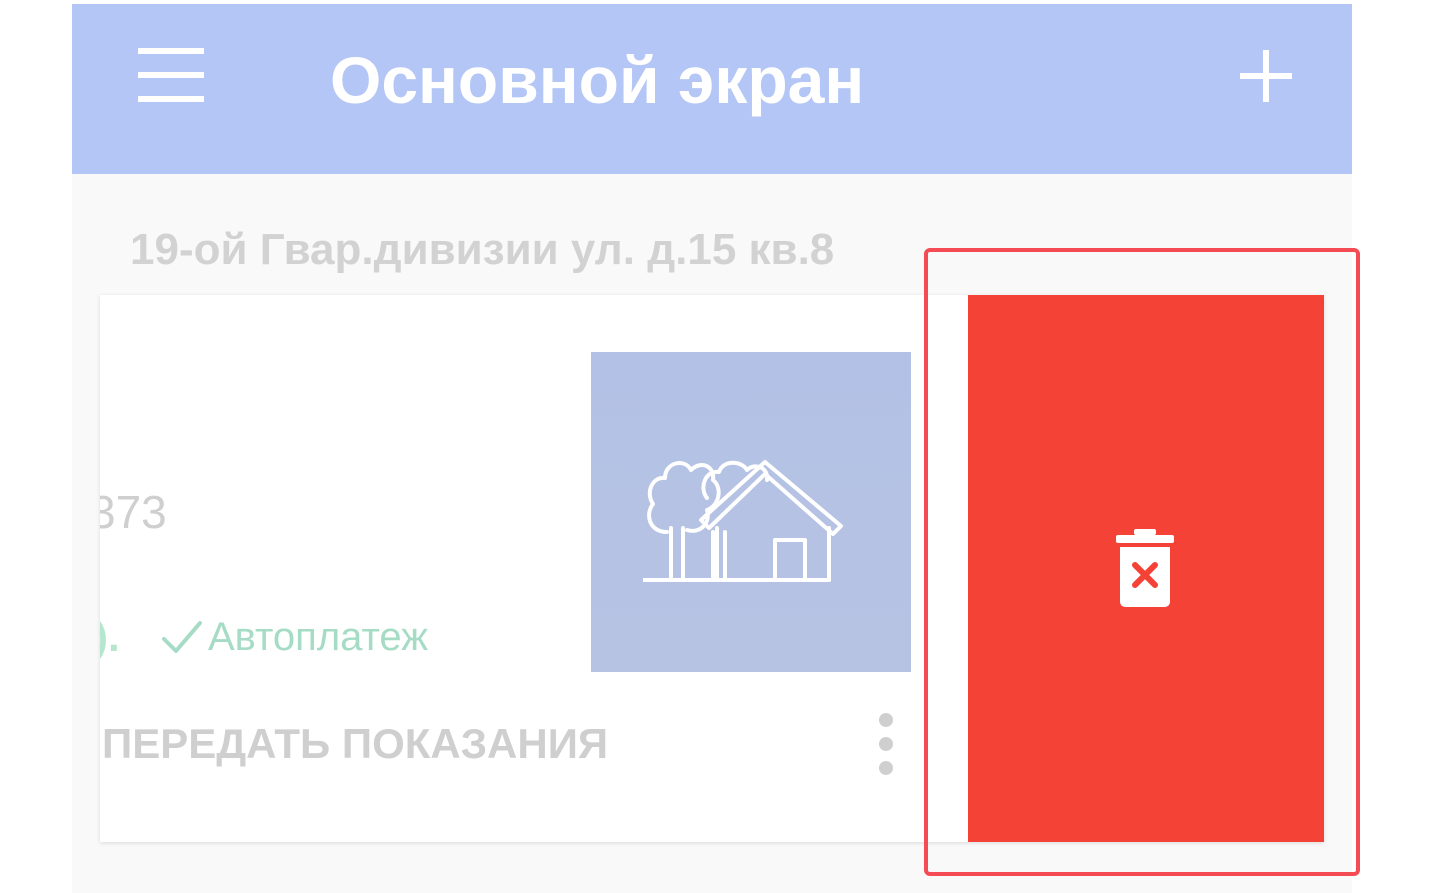  Describe the element at coordinates (133, 512) in the screenshot. I see `account-number: 373` at that location.